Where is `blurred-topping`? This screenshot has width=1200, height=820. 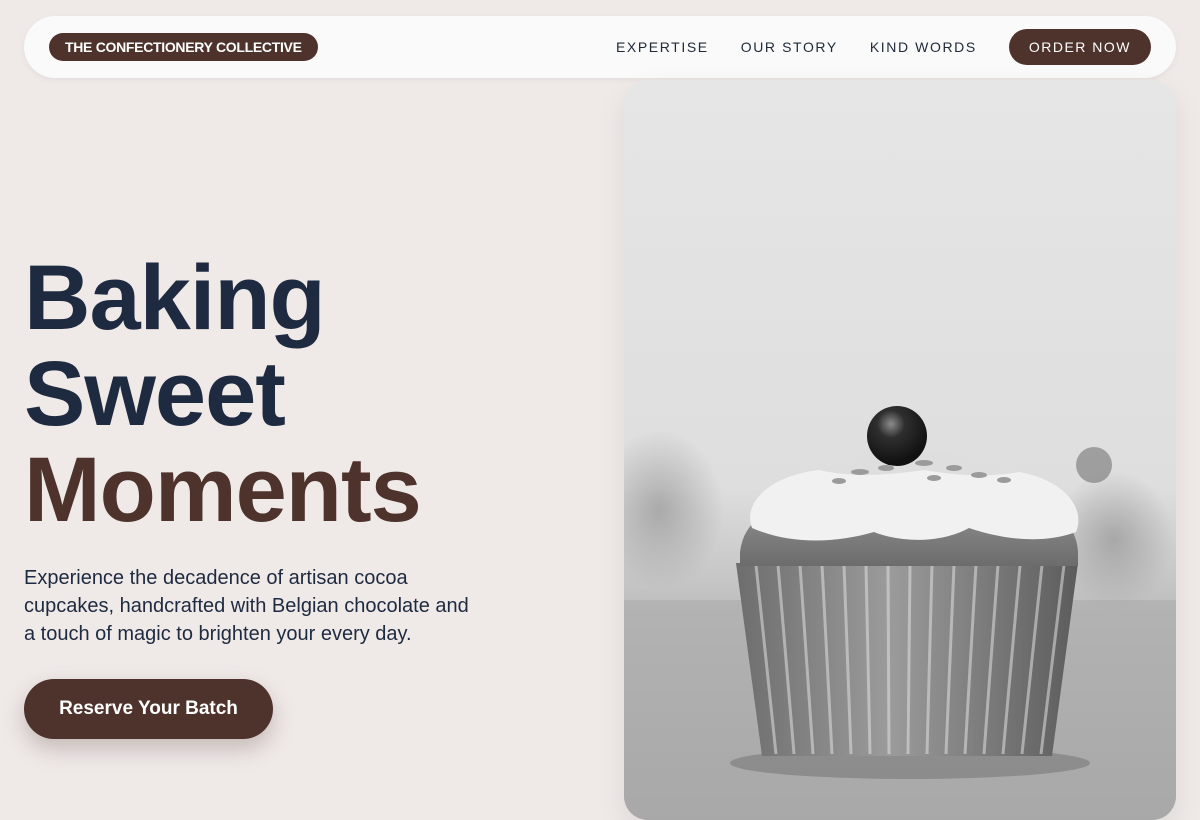
blurred-topping is located at coordinates (1094, 465).